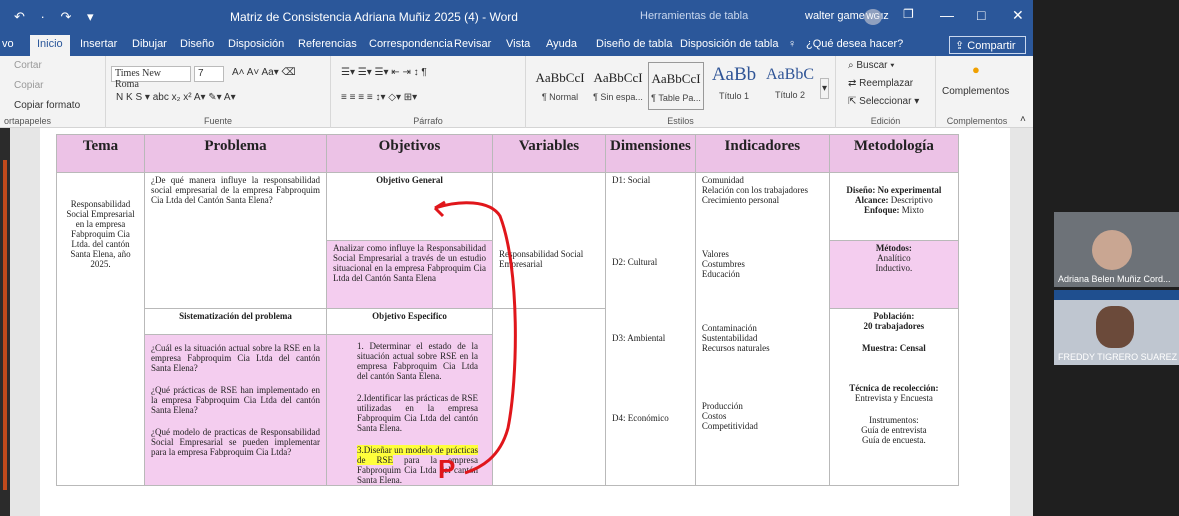 The height and width of the screenshot is (516, 1179). What do you see at coordinates (977, 121) in the screenshot?
I see `addins-label: Complementos` at bounding box center [977, 121].